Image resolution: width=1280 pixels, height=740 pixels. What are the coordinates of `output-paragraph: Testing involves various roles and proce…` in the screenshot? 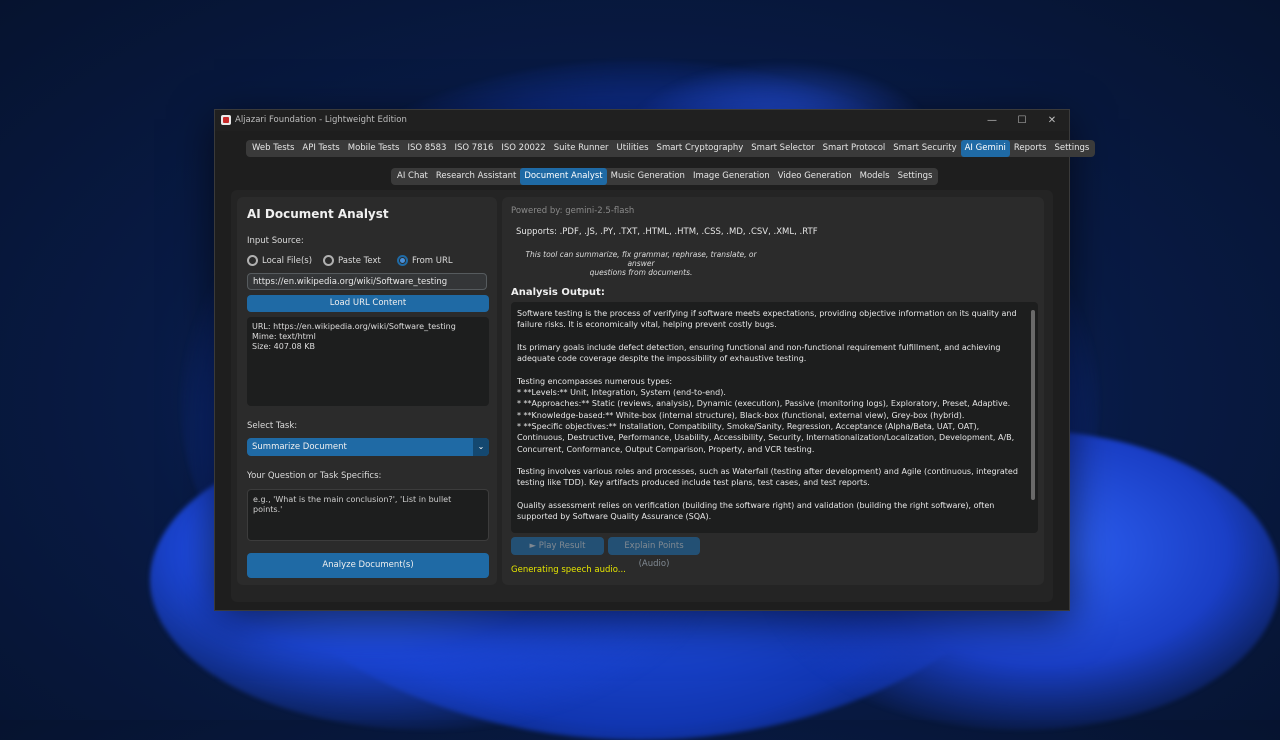 It's located at (767, 477).